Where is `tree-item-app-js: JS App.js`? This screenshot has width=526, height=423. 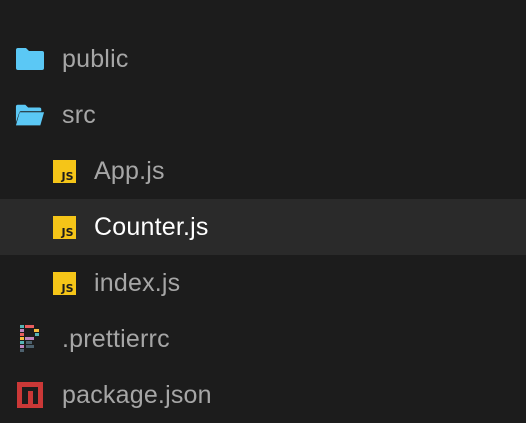
tree-item-app-js: JS App.js is located at coordinates (263, 171).